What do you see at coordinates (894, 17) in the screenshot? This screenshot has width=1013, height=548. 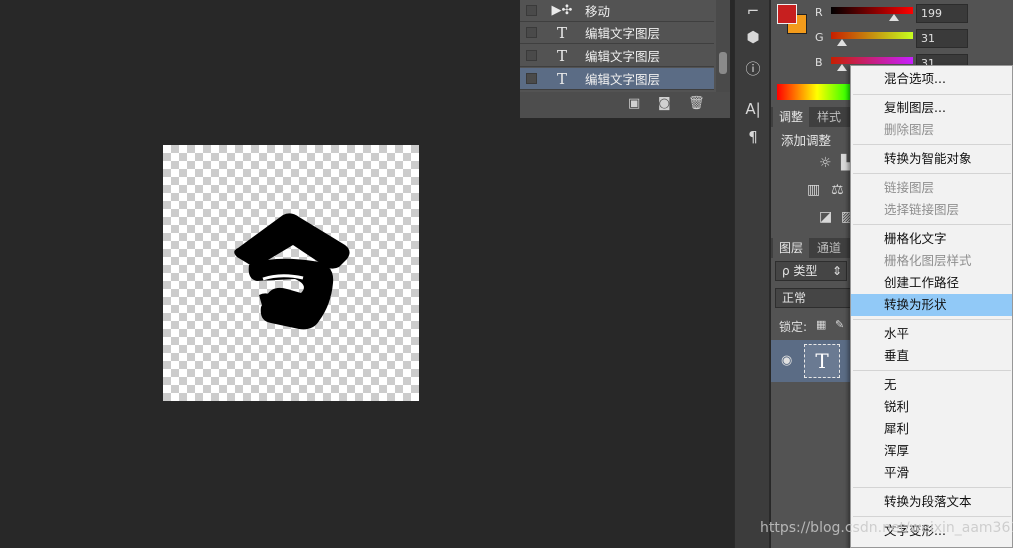 I see `red-slider-handle` at bounding box center [894, 17].